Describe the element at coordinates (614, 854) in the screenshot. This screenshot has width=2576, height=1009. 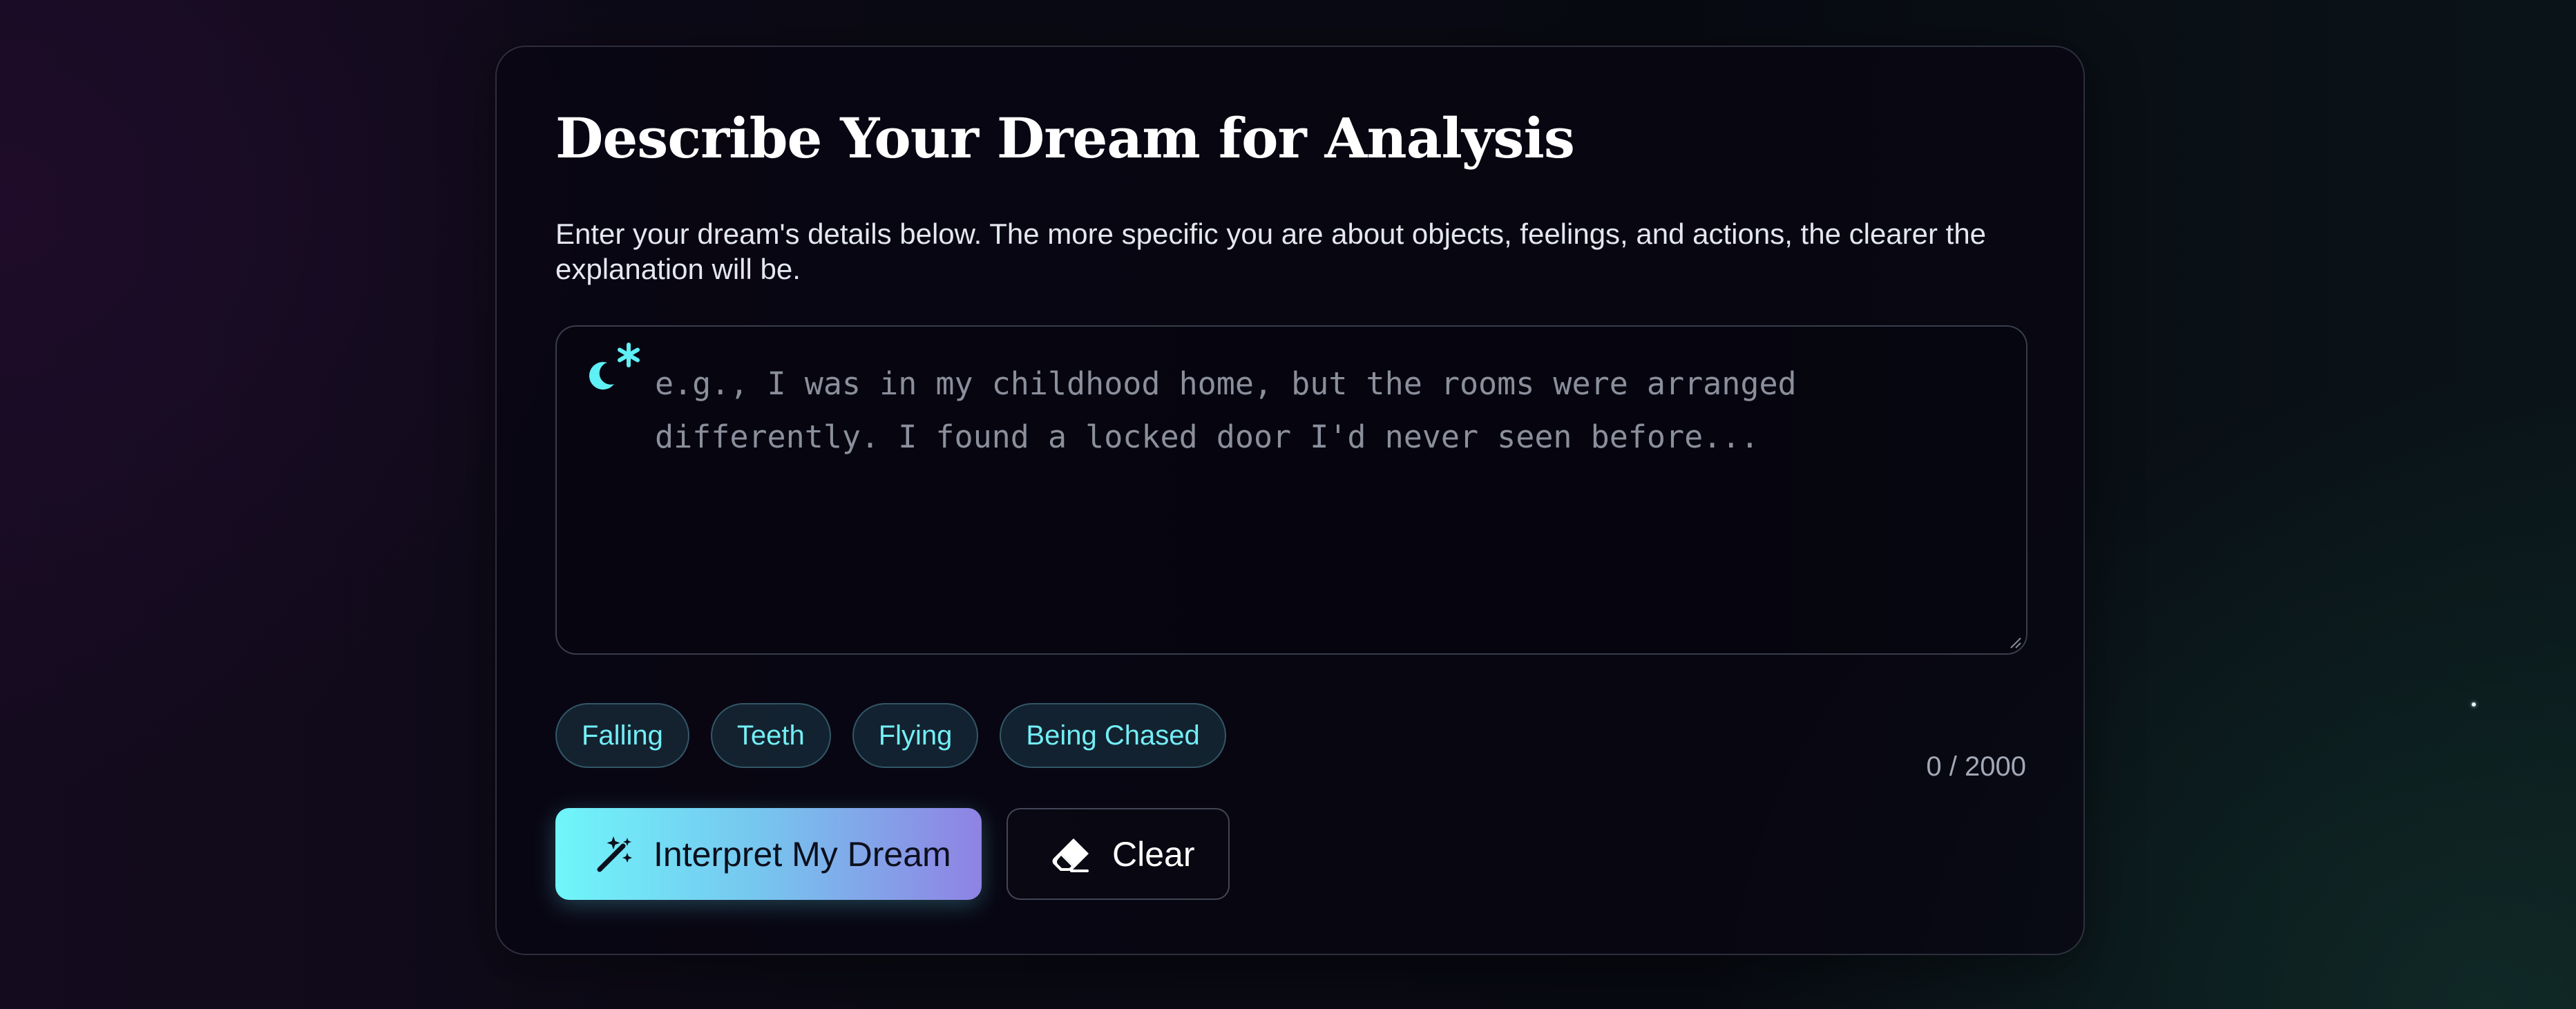
I see `magic-wand-icon` at that location.